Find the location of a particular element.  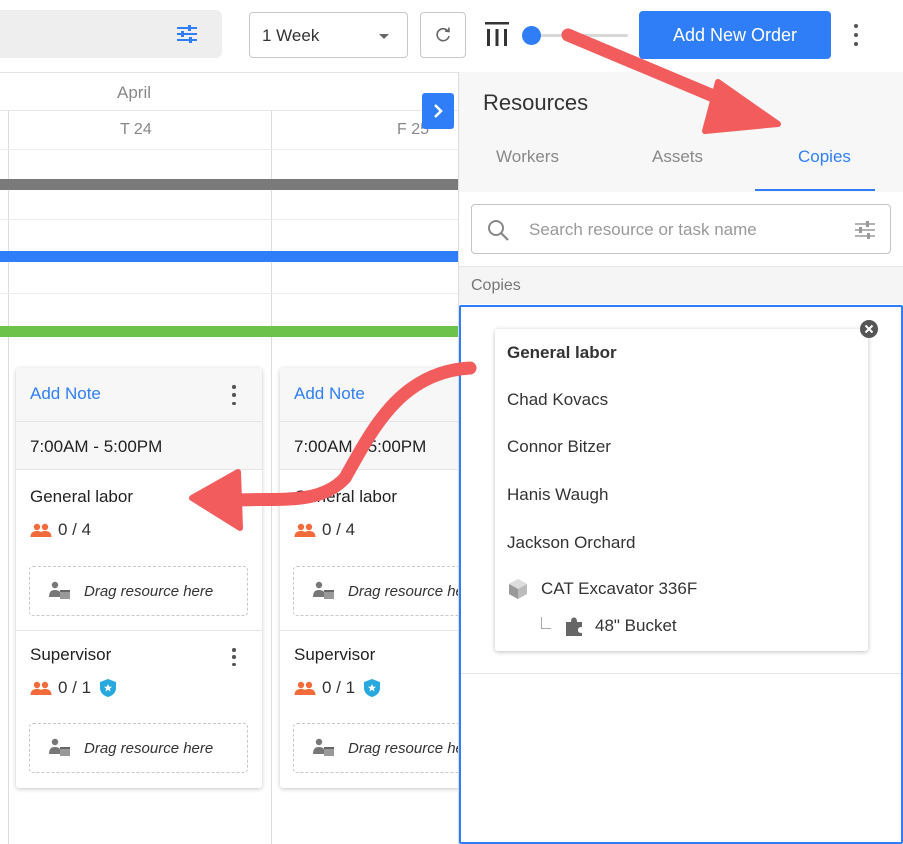

card-header: Add Note is located at coordinates (139, 395).